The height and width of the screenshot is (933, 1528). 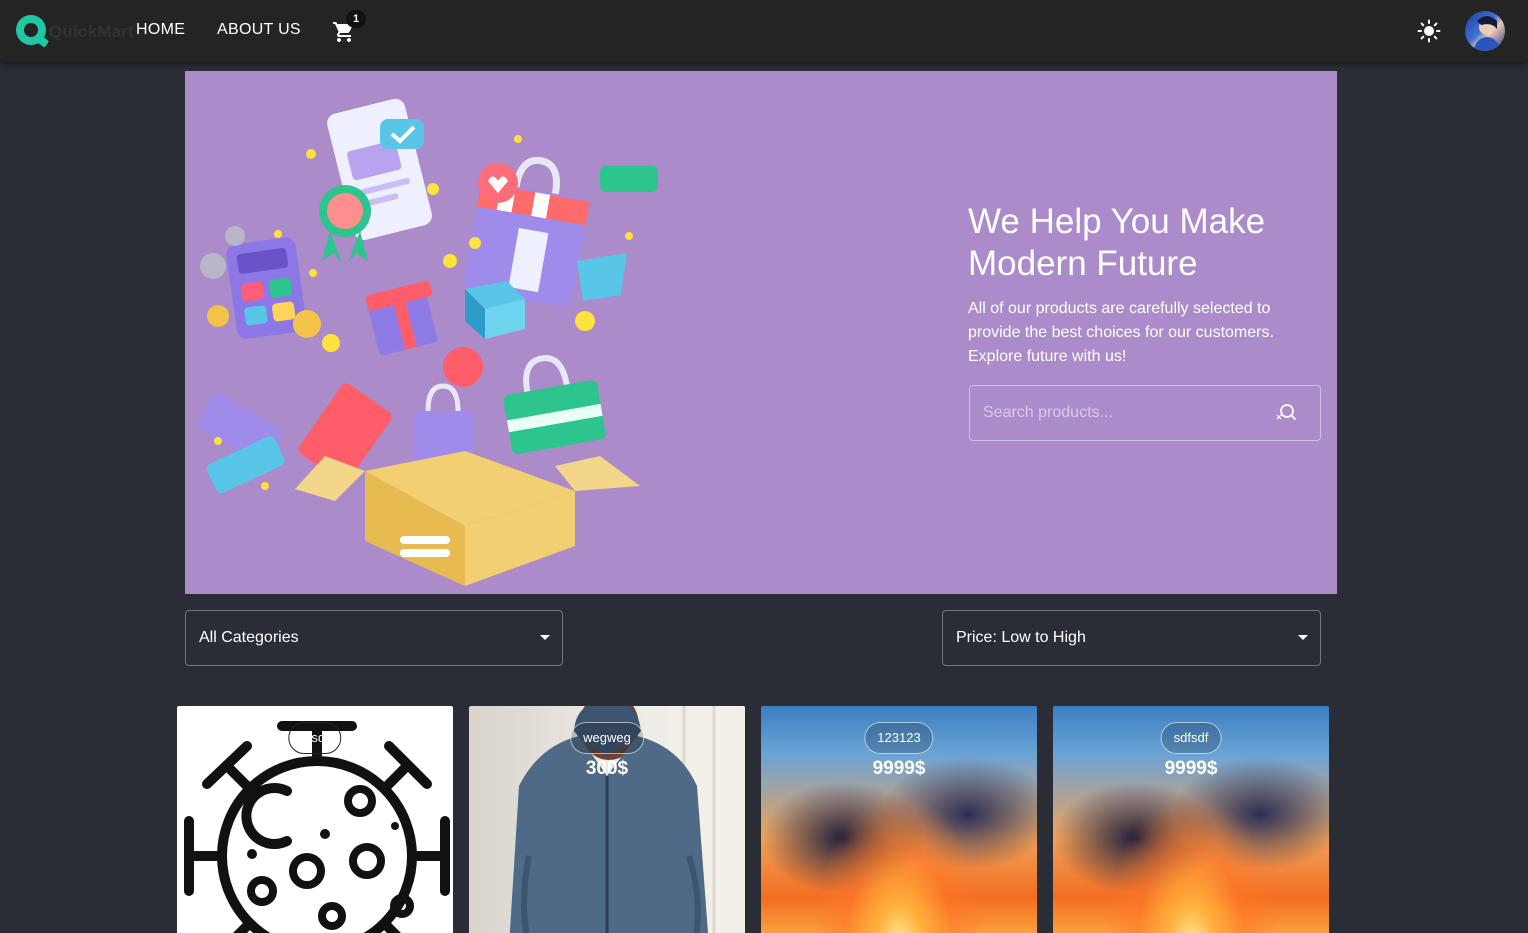 I want to click on cart-count-badge: 1, so click(x=356, y=19).